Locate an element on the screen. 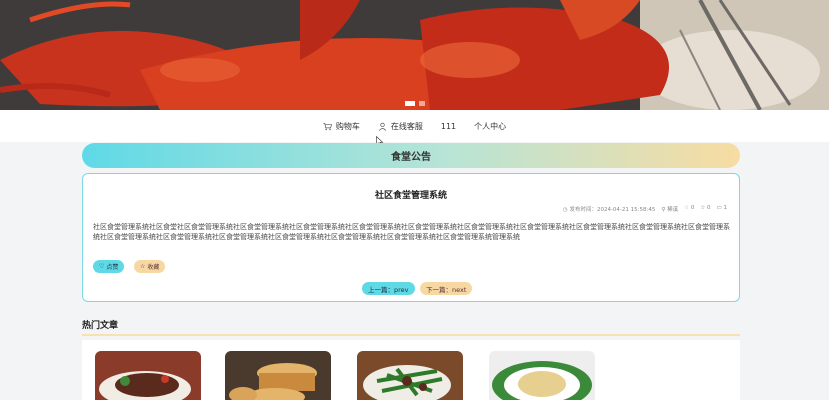 This screenshot has height=400, width=829. star-icon: ☆ is located at coordinates (703, 208).